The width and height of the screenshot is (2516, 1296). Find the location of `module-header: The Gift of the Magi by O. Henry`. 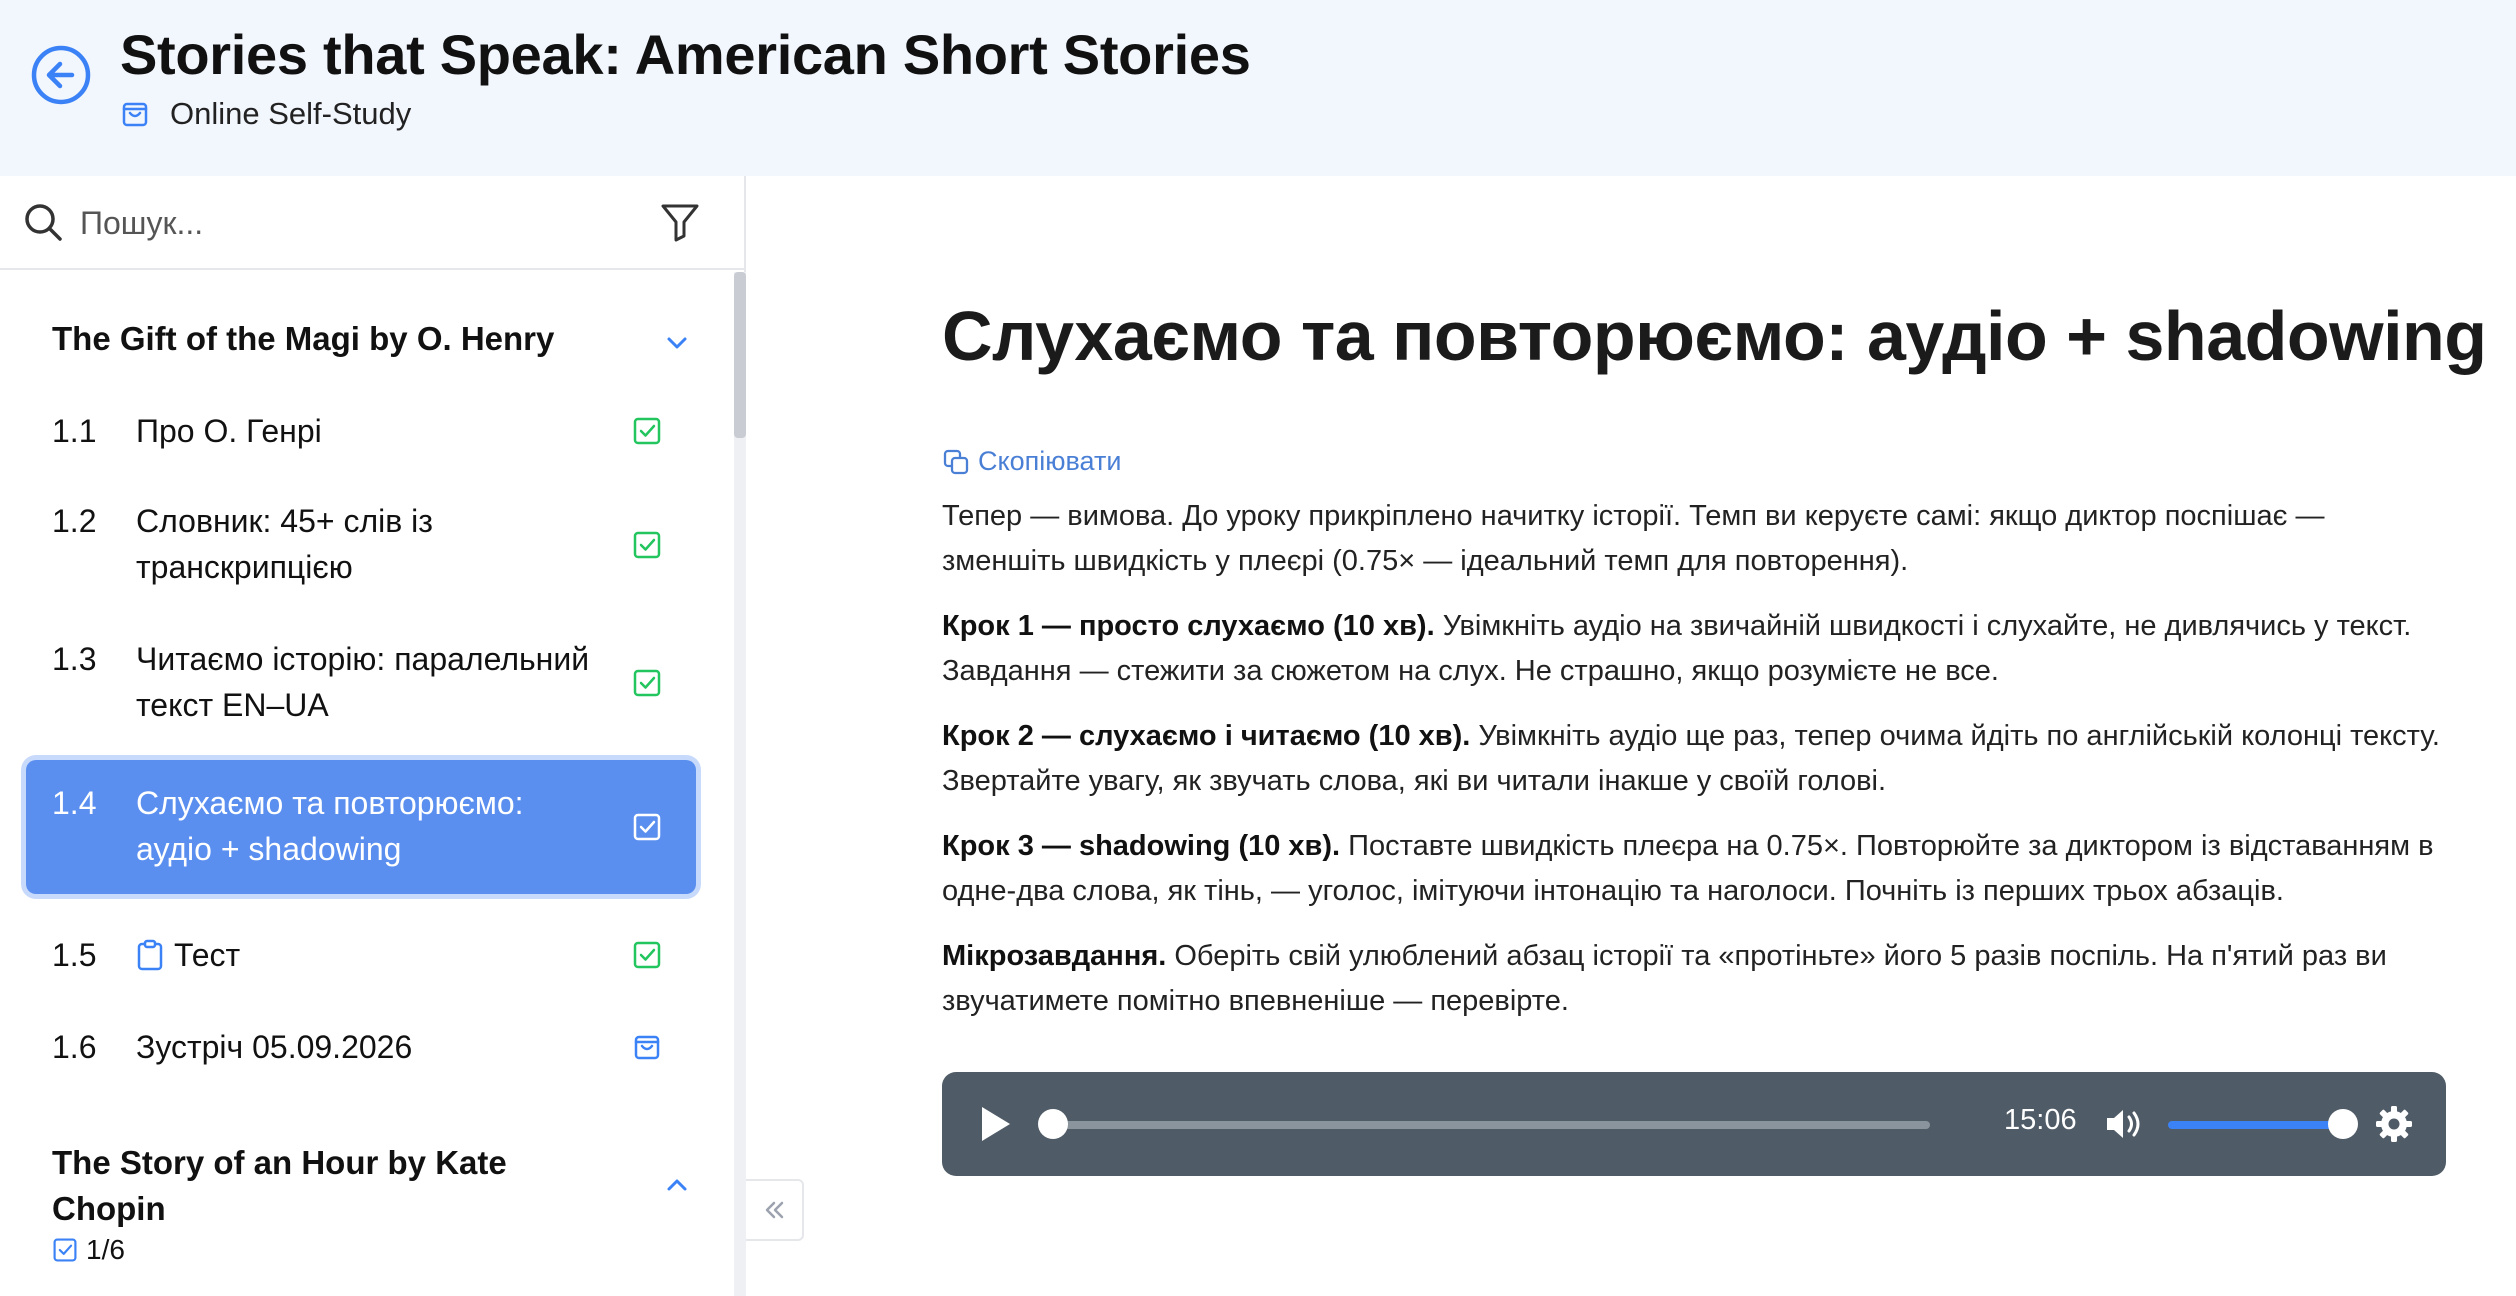

module-header: The Gift of the Magi by O. Henry is located at coordinates (372, 339).